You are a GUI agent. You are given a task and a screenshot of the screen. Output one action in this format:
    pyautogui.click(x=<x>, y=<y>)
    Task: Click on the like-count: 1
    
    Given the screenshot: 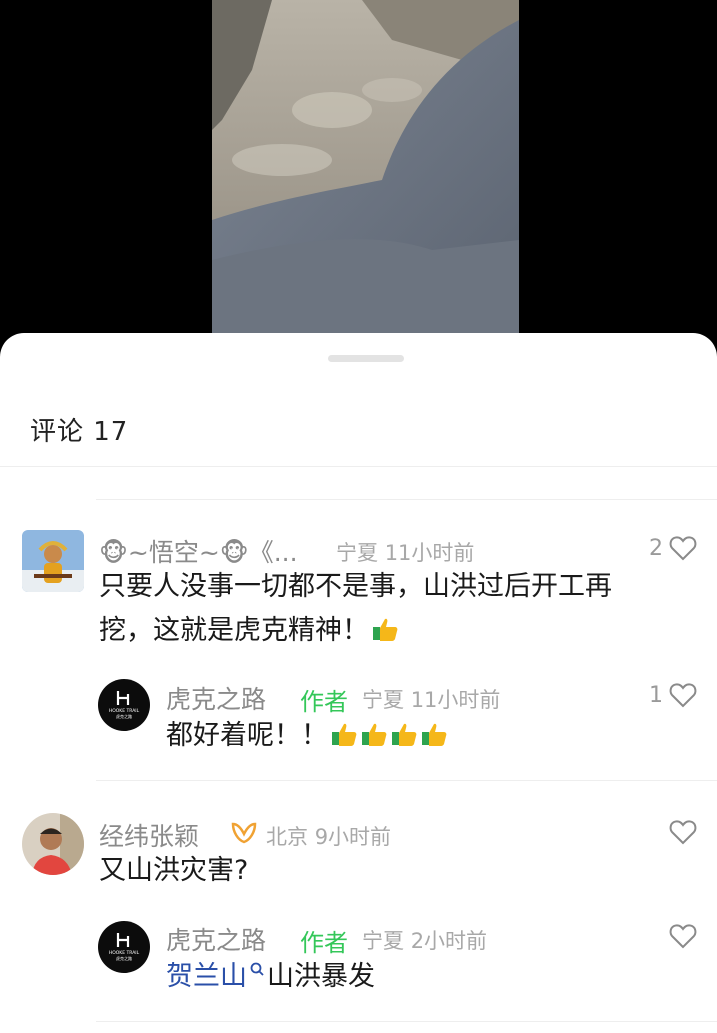 What is the action you would take?
    pyautogui.click(x=656, y=695)
    